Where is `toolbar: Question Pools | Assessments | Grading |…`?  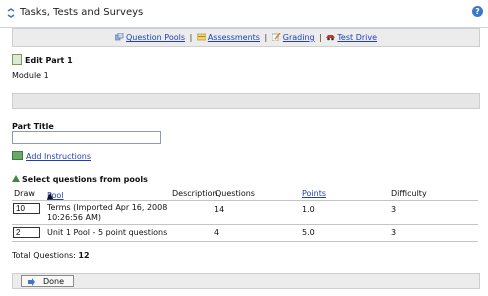 toolbar: Question Pools | Assessments | Grading |… is located at coordinates (246, 37).